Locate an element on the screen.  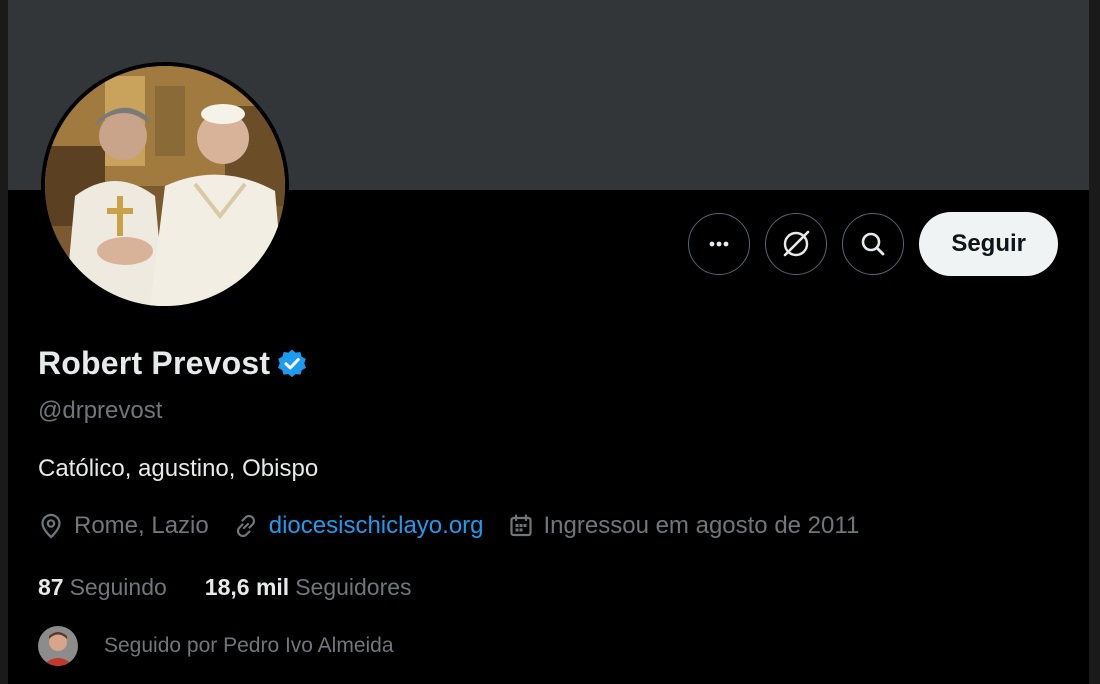
search-button is located at coordinates (873, 244).